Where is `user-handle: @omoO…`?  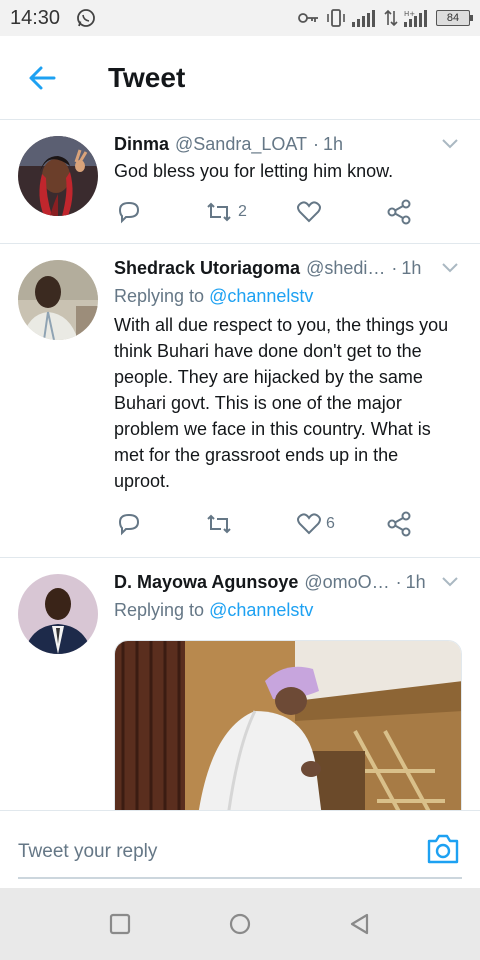 user-handle: @omoO… is located at coordinates (346, 582).